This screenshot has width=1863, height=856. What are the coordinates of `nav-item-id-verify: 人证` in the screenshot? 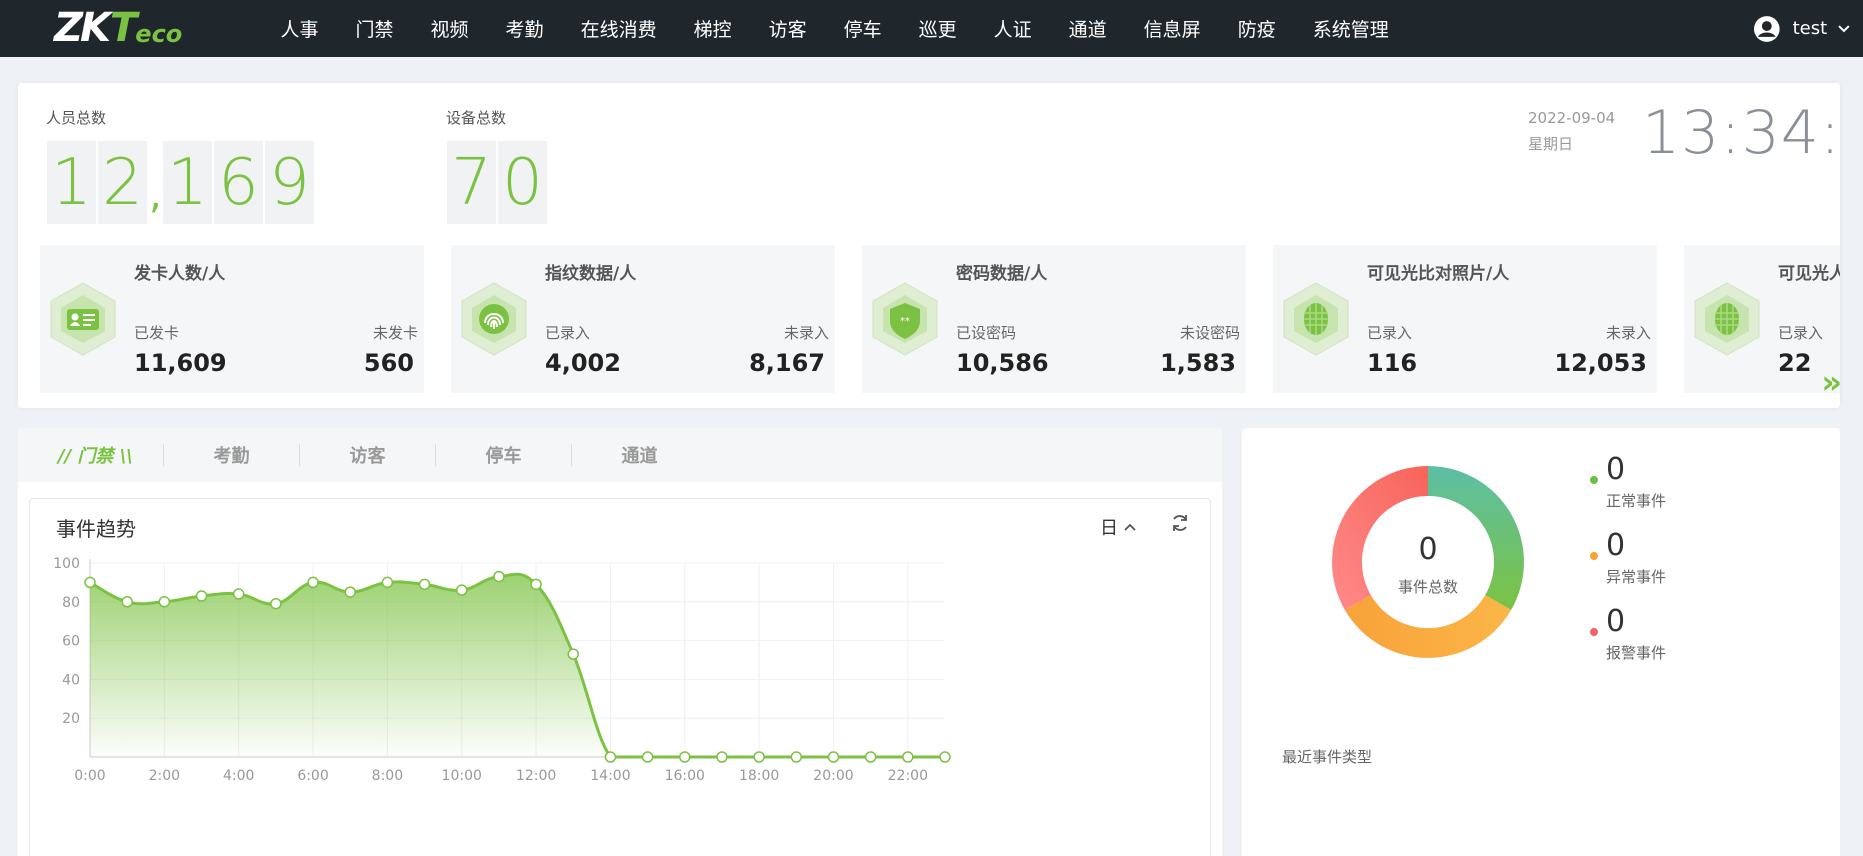 It's located at (1013, 28).